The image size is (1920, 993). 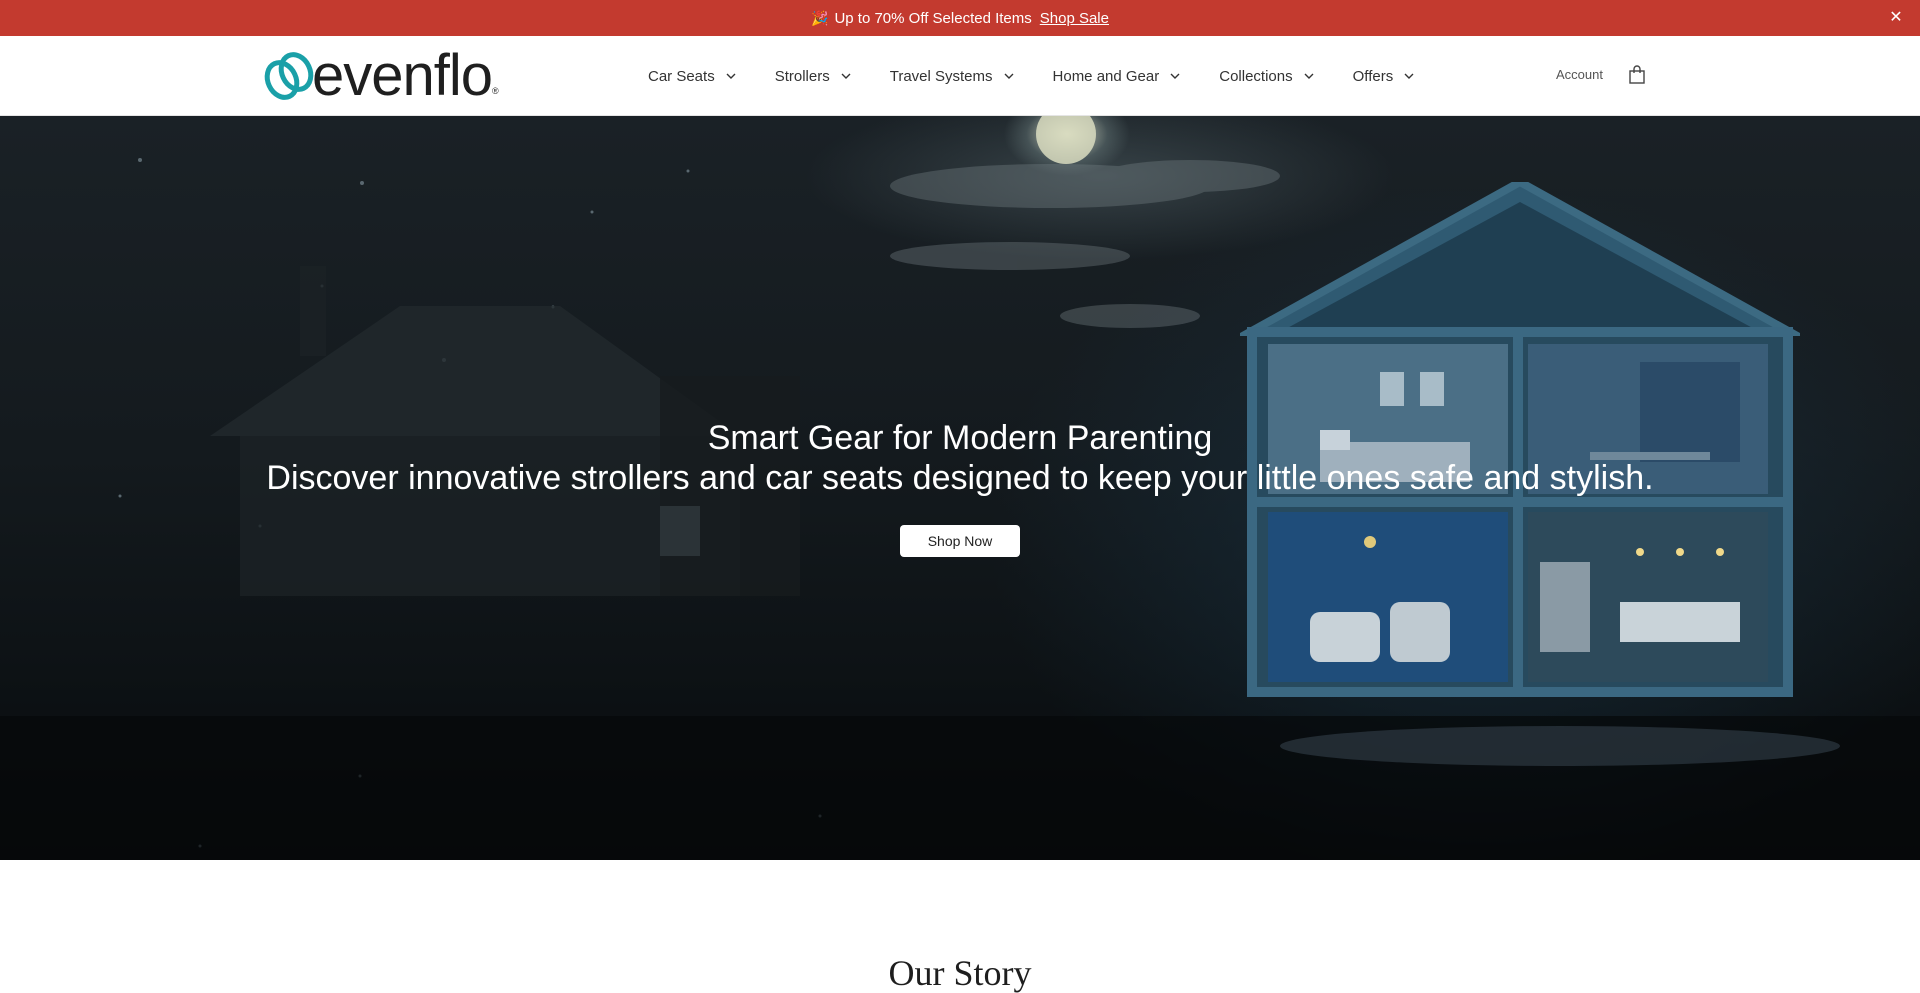 I want to click on nav-collections: Collections, so click(x=1266, y=76).